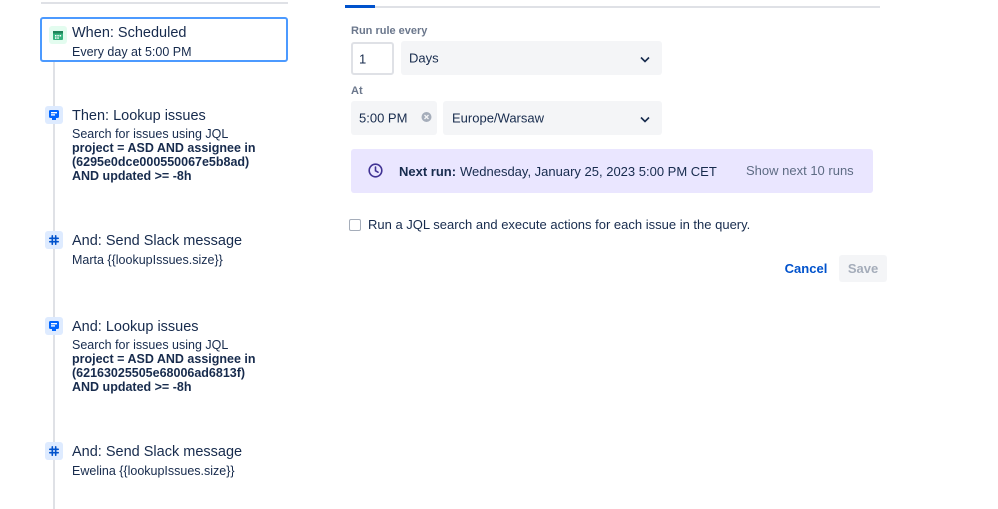 The height and width of the screenshot is (509, 998). I want to click on interval-value: 1, so click(363, 58).